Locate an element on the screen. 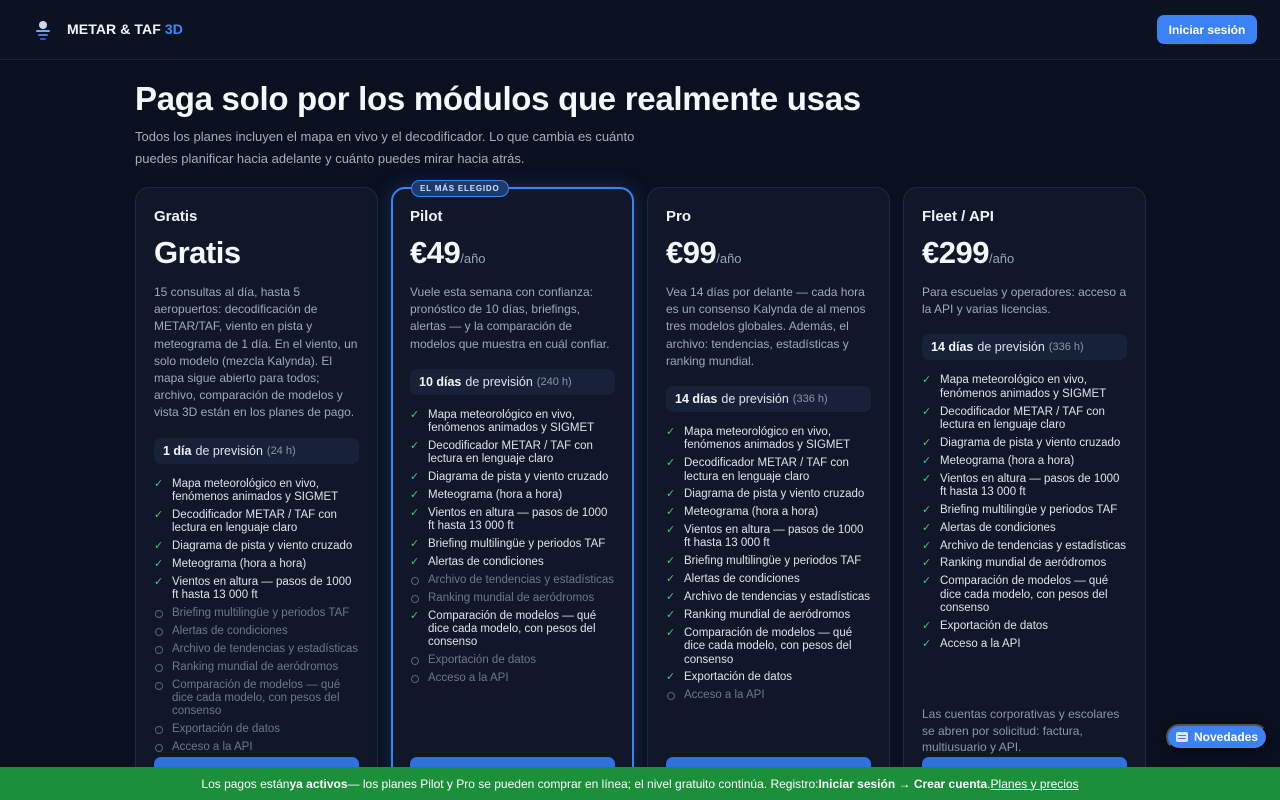 The height and width of the screenshot is (800, 1280). forecast-hours: (336 h) is located at coordinates (1066, 347).